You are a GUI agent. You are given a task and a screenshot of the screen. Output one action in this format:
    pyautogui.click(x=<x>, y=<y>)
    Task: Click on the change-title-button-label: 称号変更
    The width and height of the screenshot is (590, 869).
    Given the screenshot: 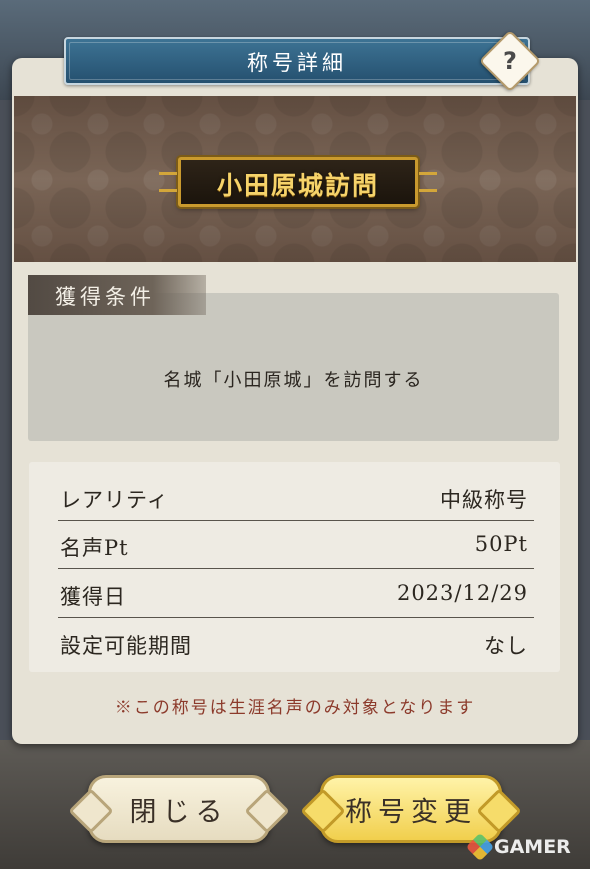 What is the action you would take?
    pyautogui.click(x=411, y=812)
    